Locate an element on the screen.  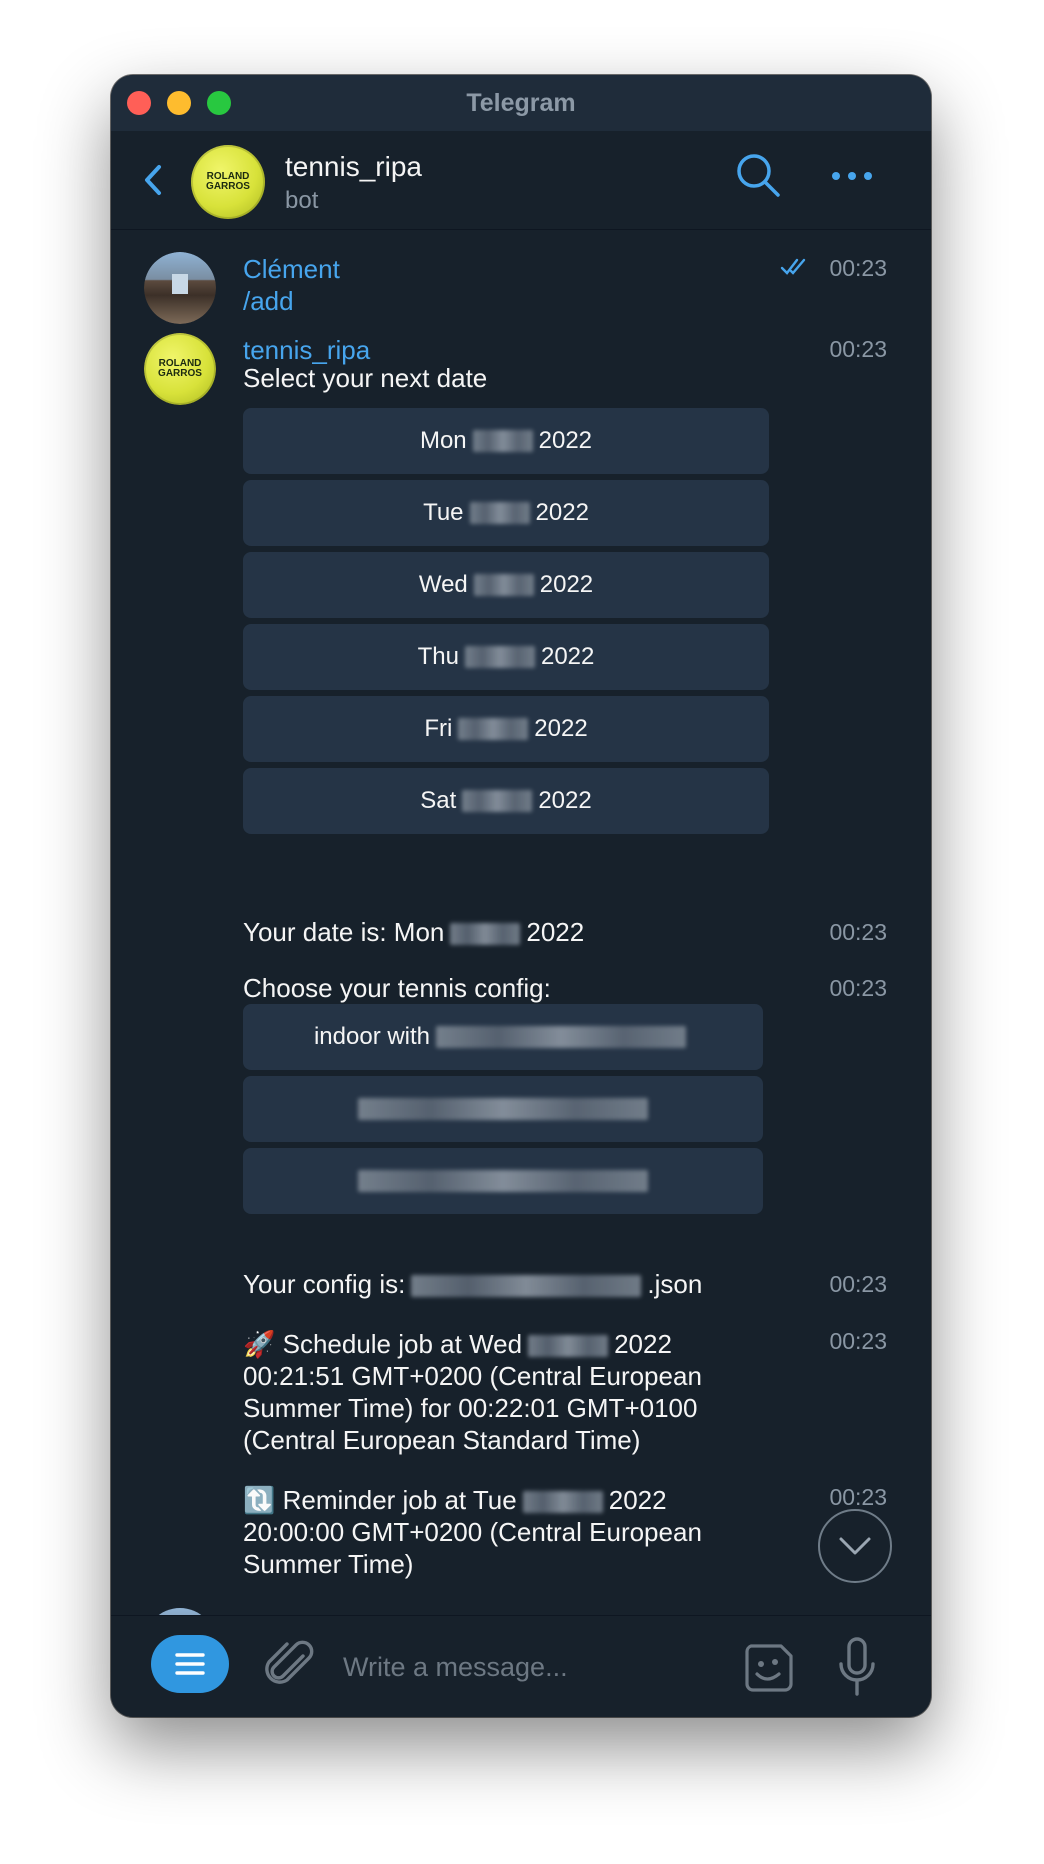
scroll-down-button is located at coordinates (855, 1546).